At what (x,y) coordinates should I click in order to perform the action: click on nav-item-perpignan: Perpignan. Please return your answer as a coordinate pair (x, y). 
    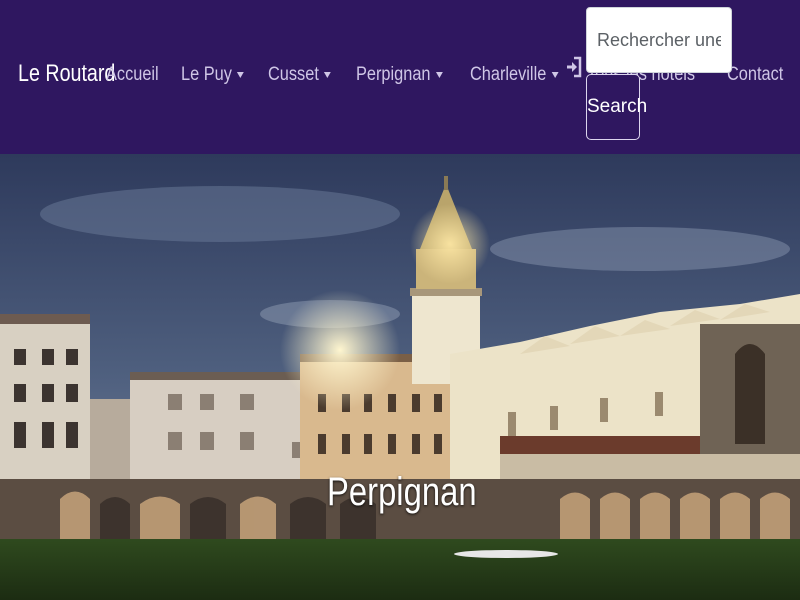
    Looking at the image, I should click on (399, 75).